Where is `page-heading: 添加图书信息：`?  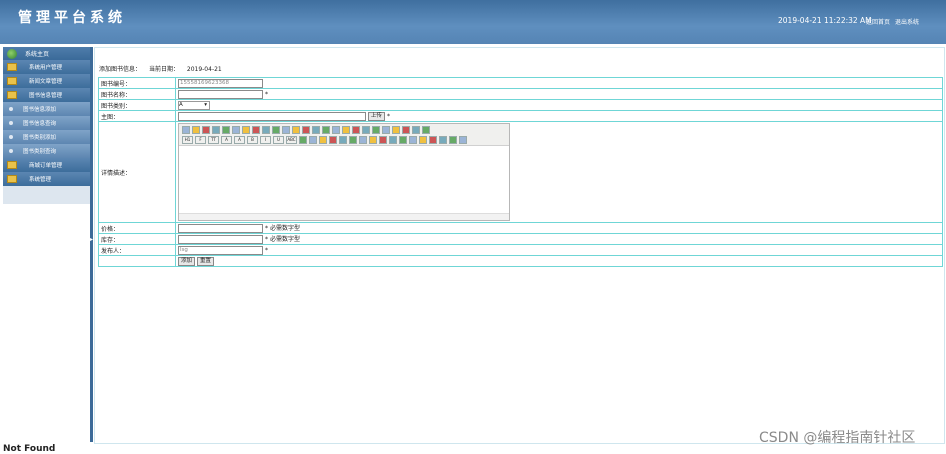
page-heading: 添加图书信息： is located at coordinates (120, 69).